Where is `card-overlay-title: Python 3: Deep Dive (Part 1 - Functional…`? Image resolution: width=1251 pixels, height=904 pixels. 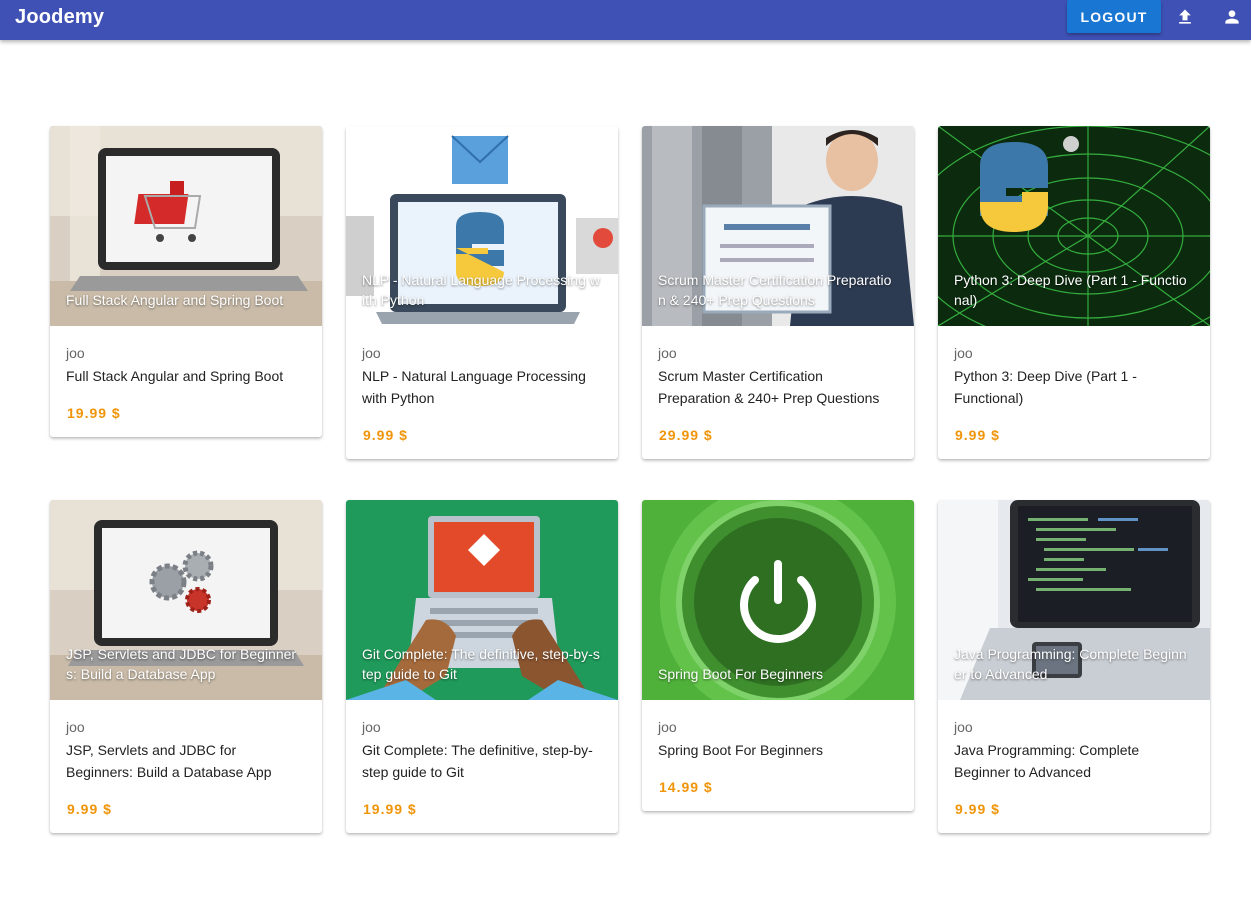
card-overlay-title: Python 3: Deep Dive (Part 1 - Functional… is located at coordinates (1070, 290).